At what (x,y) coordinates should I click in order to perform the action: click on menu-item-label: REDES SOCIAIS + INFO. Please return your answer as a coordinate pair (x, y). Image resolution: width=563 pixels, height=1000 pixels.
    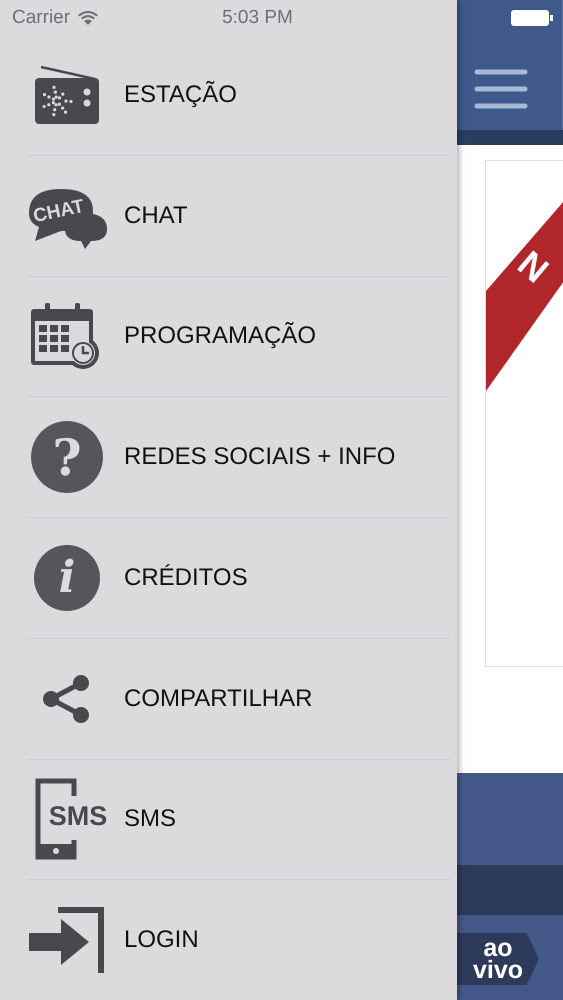
    Looking at the image, I should click on (260, 457).